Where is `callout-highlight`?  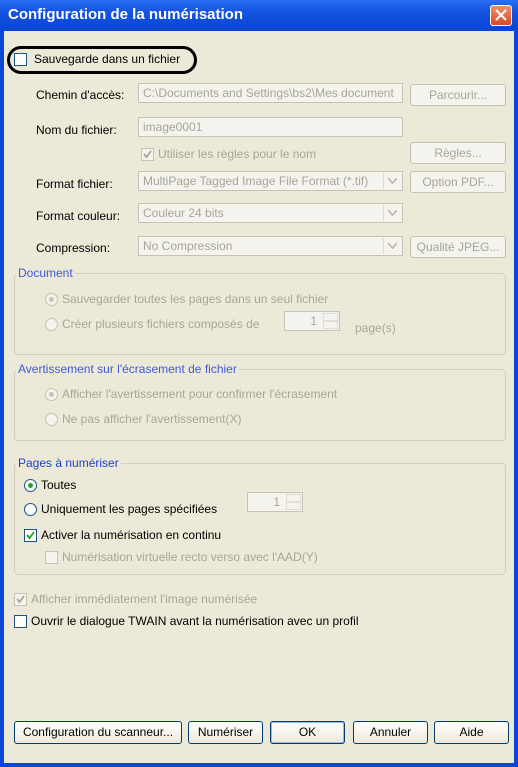 callout-highlight is located at coordinates (102, 60).